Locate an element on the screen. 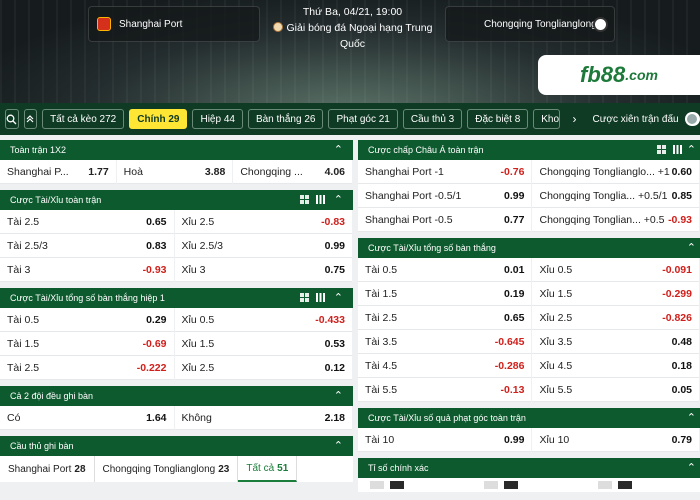 The height and width of the screenshot is (500, 700). odds-cell: Tài 10 0.99 is located at coordinates (445, 440).